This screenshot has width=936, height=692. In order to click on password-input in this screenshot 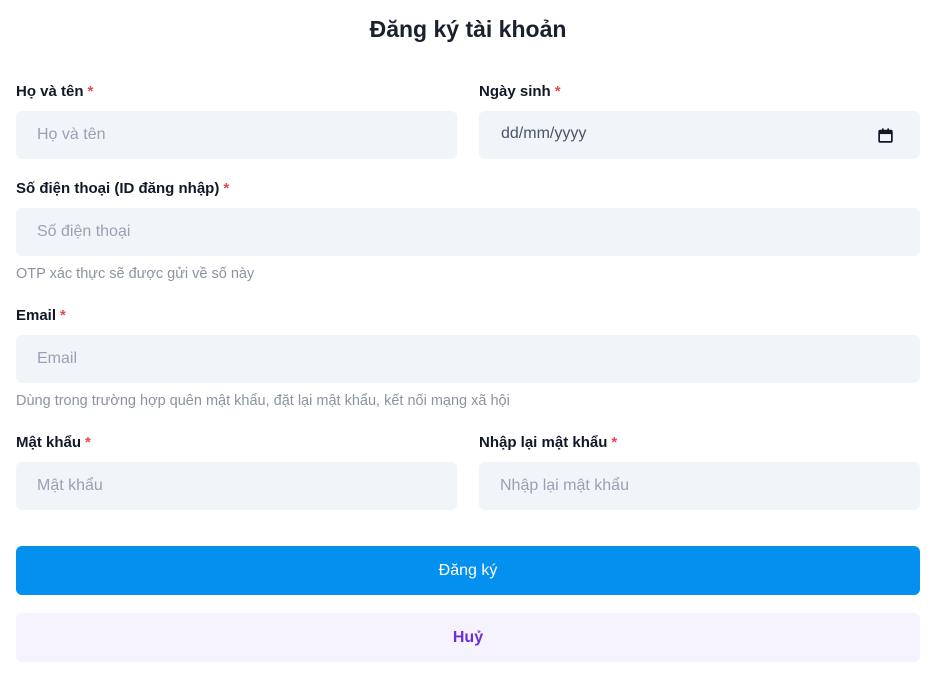, I will do `click(236, 486)`.